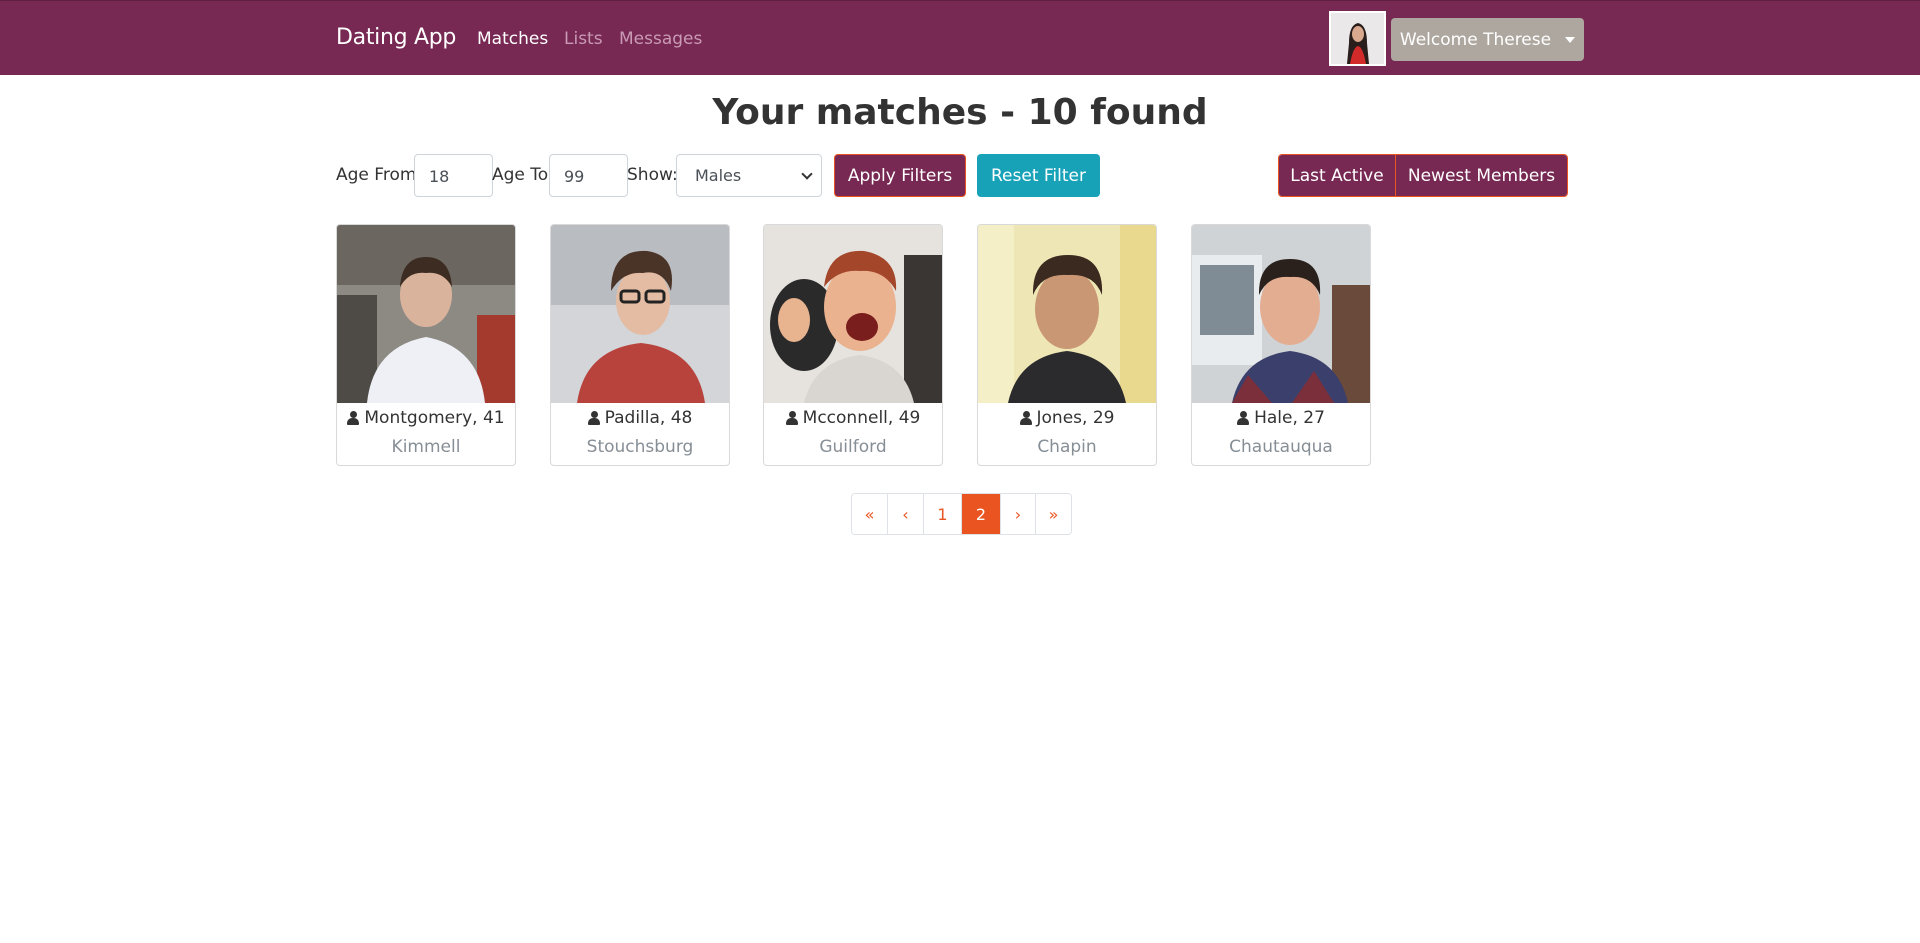 The image size is (1920, 943). I want to click on pagination-page-1: 1, so click(943, 514).